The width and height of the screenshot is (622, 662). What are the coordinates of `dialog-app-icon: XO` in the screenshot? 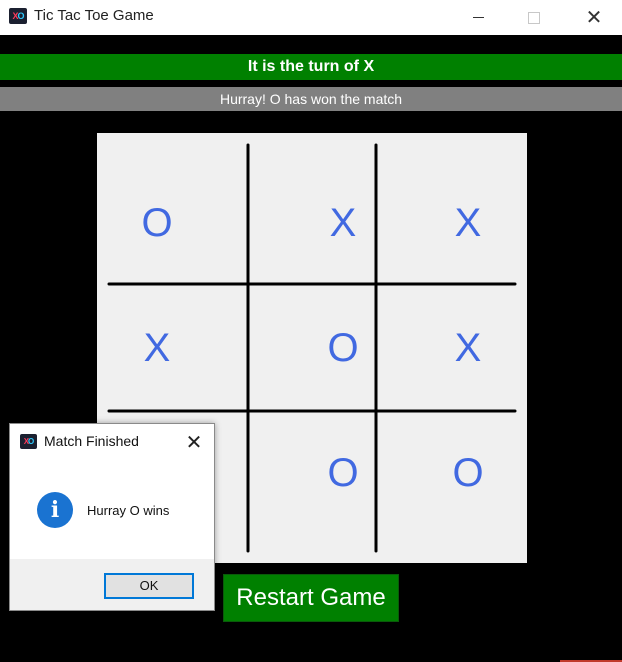 It's located at (28, 441).